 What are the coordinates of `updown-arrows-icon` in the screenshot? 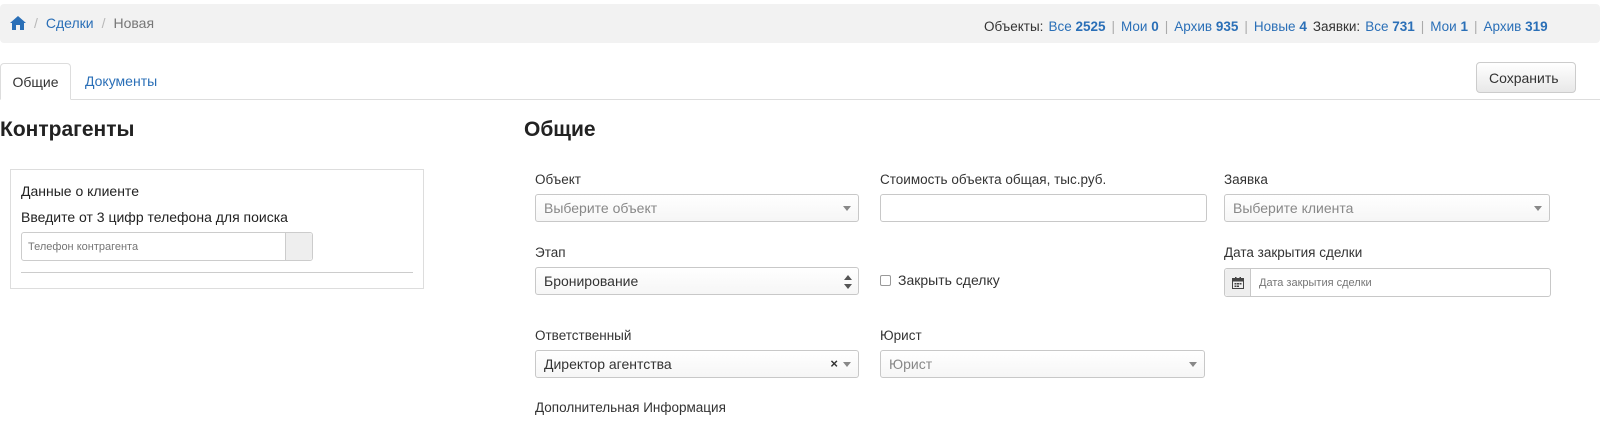 It's located at (848, 282).